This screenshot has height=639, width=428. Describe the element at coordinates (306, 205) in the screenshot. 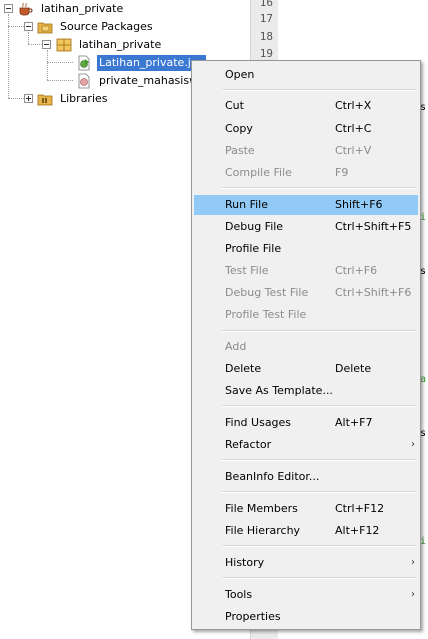

I see `menu-item-run-file: Run File Shift+F6` at that location.